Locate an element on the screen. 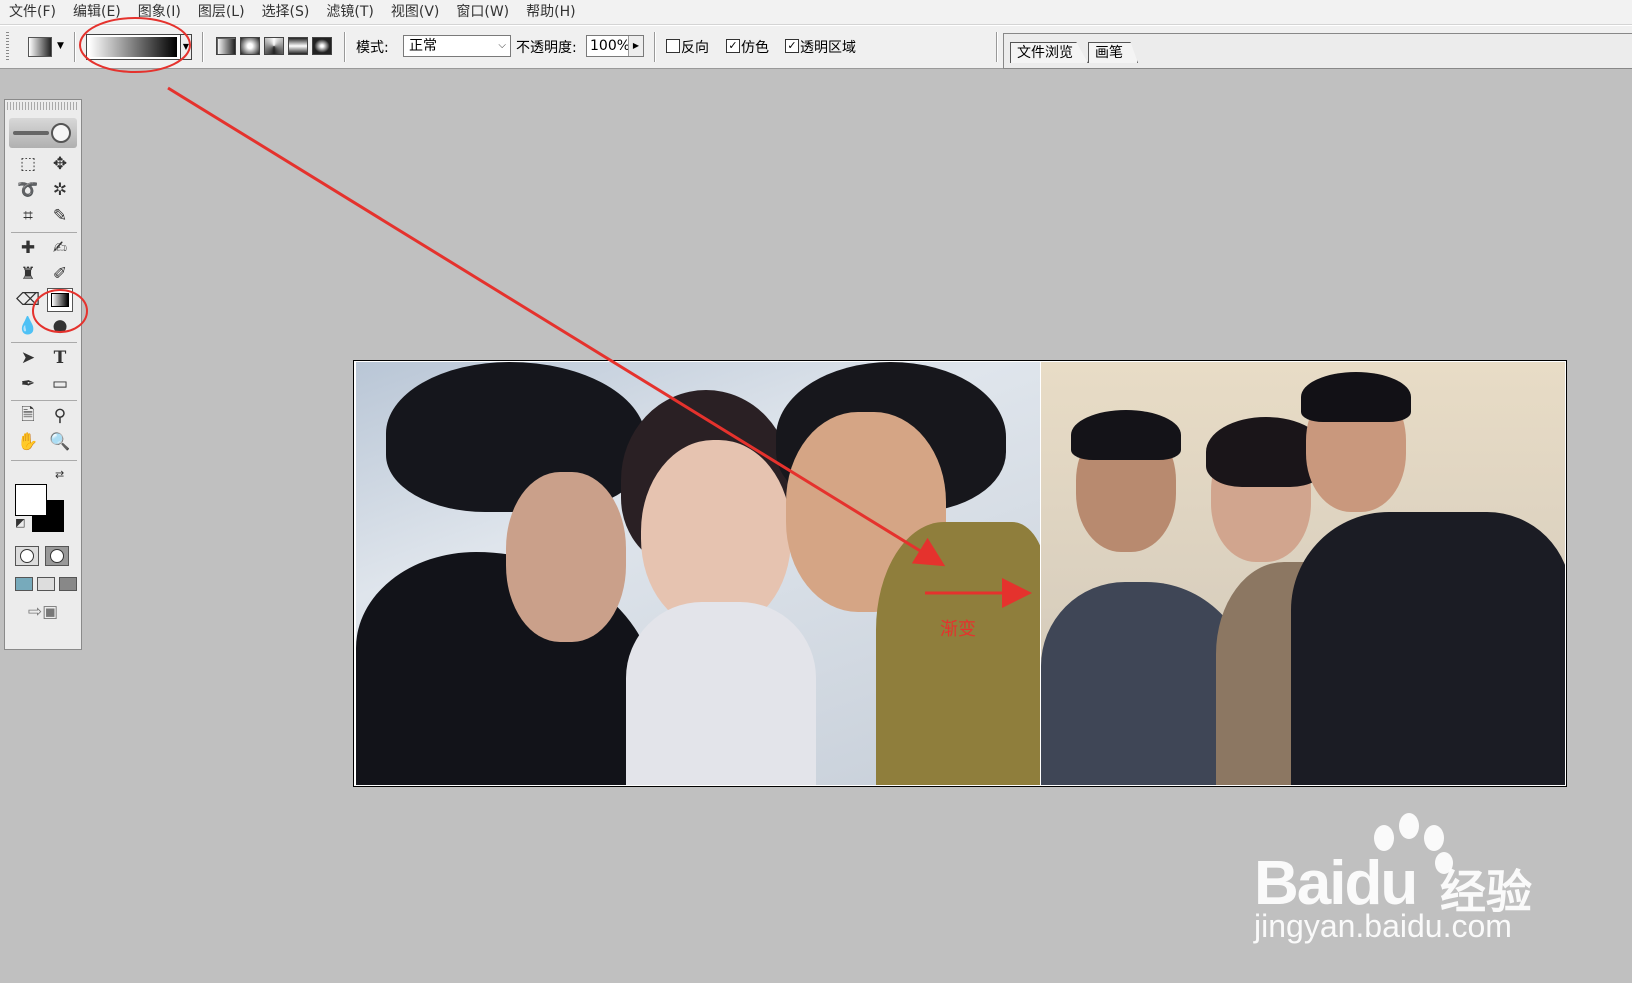 This screenshot has height=983, width=1632. reflected-gradient-button is located at coordinates (298, 46).